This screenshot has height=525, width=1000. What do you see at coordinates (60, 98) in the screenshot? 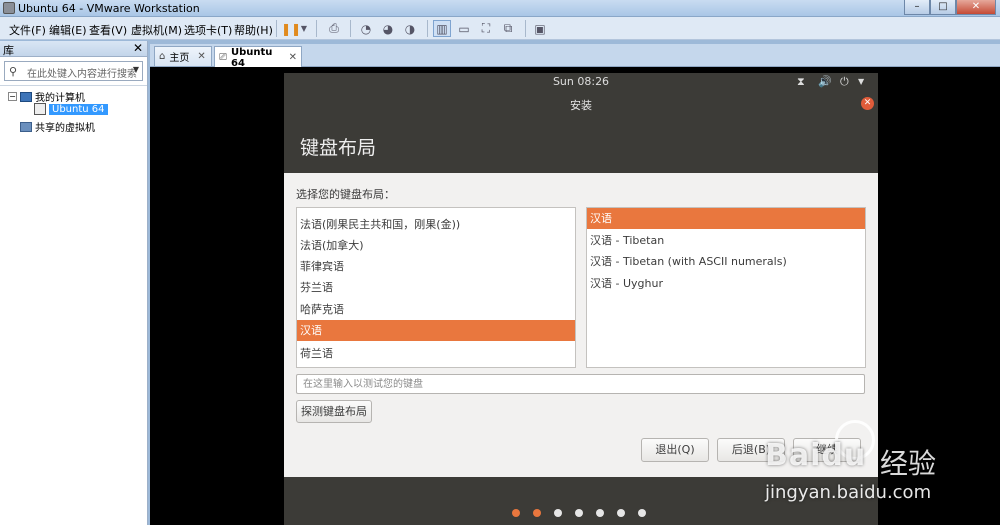
I see `tree-label: 我的计算机` at bounding box center [60, 98].